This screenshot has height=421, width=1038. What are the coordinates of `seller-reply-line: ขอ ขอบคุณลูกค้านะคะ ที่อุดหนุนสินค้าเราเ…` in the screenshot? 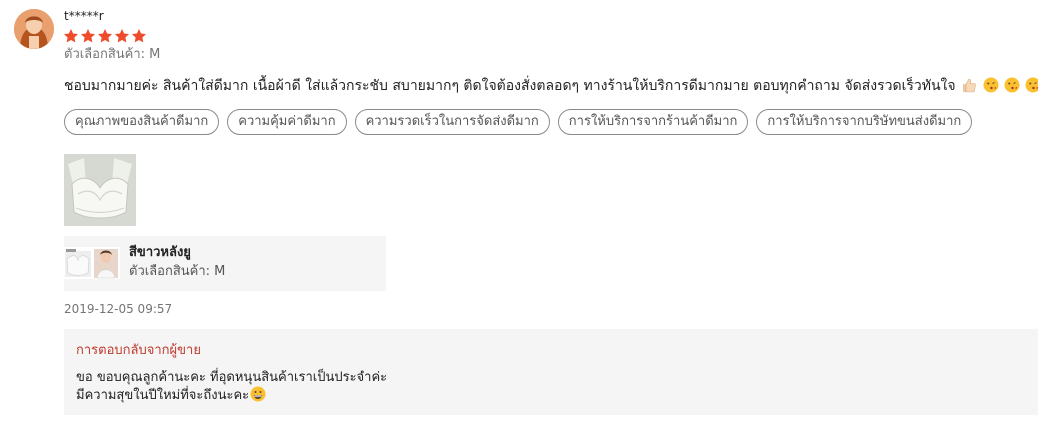 It's located at (232, 377).